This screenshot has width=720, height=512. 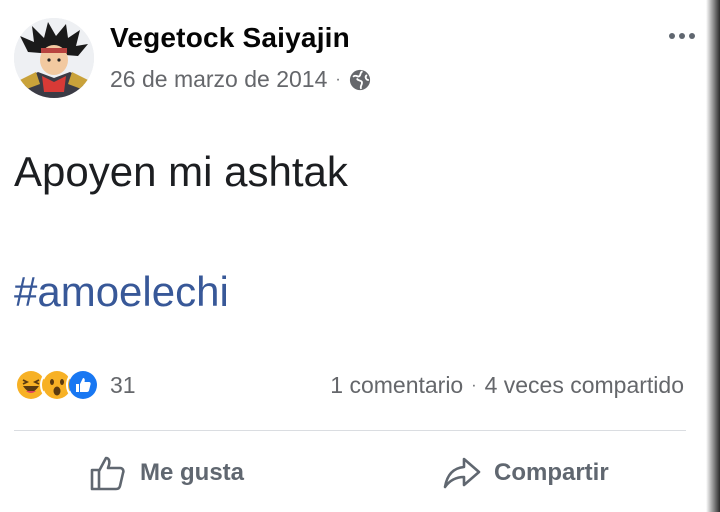 I want to click on share-label: Compartir, so click(x=551, y=472).